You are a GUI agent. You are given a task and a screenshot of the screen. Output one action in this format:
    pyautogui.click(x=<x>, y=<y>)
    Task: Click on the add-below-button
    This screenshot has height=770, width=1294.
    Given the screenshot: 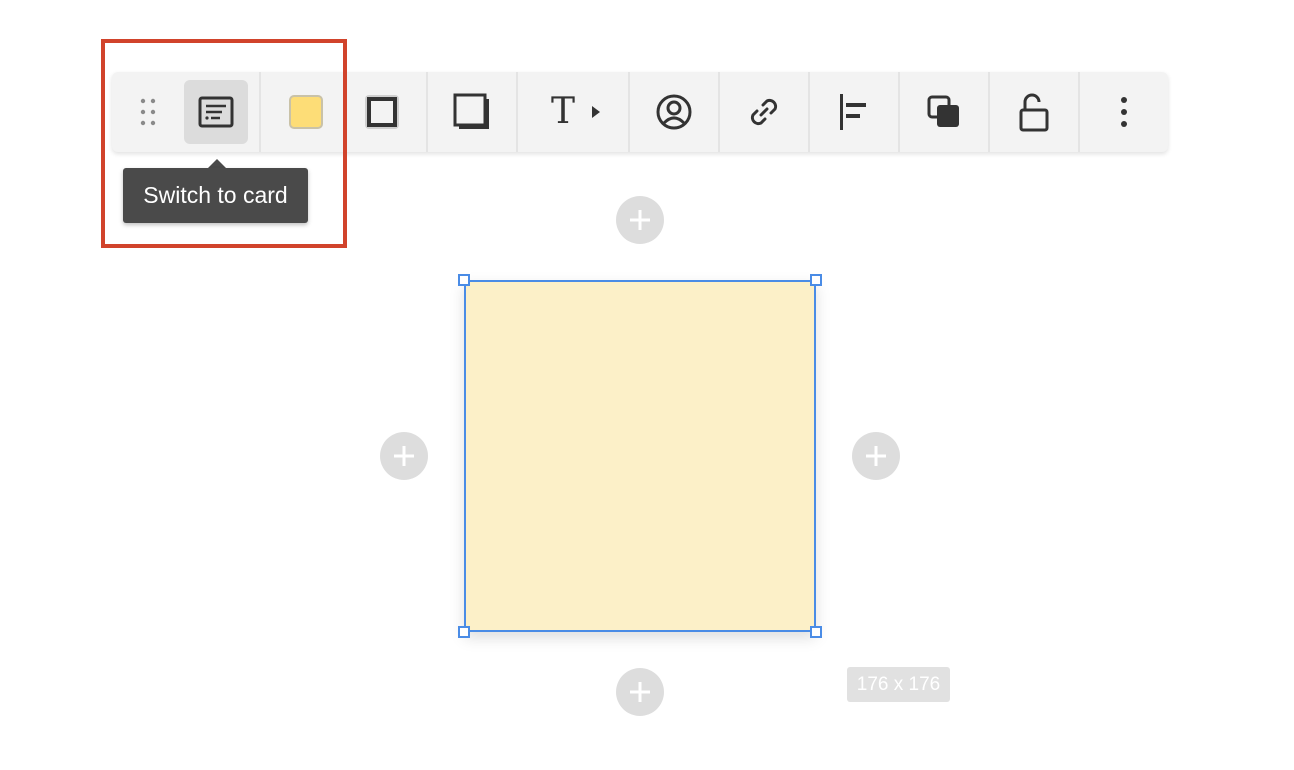 What is the action you would take?
    pyautogui.click(x=640, y=692)
    